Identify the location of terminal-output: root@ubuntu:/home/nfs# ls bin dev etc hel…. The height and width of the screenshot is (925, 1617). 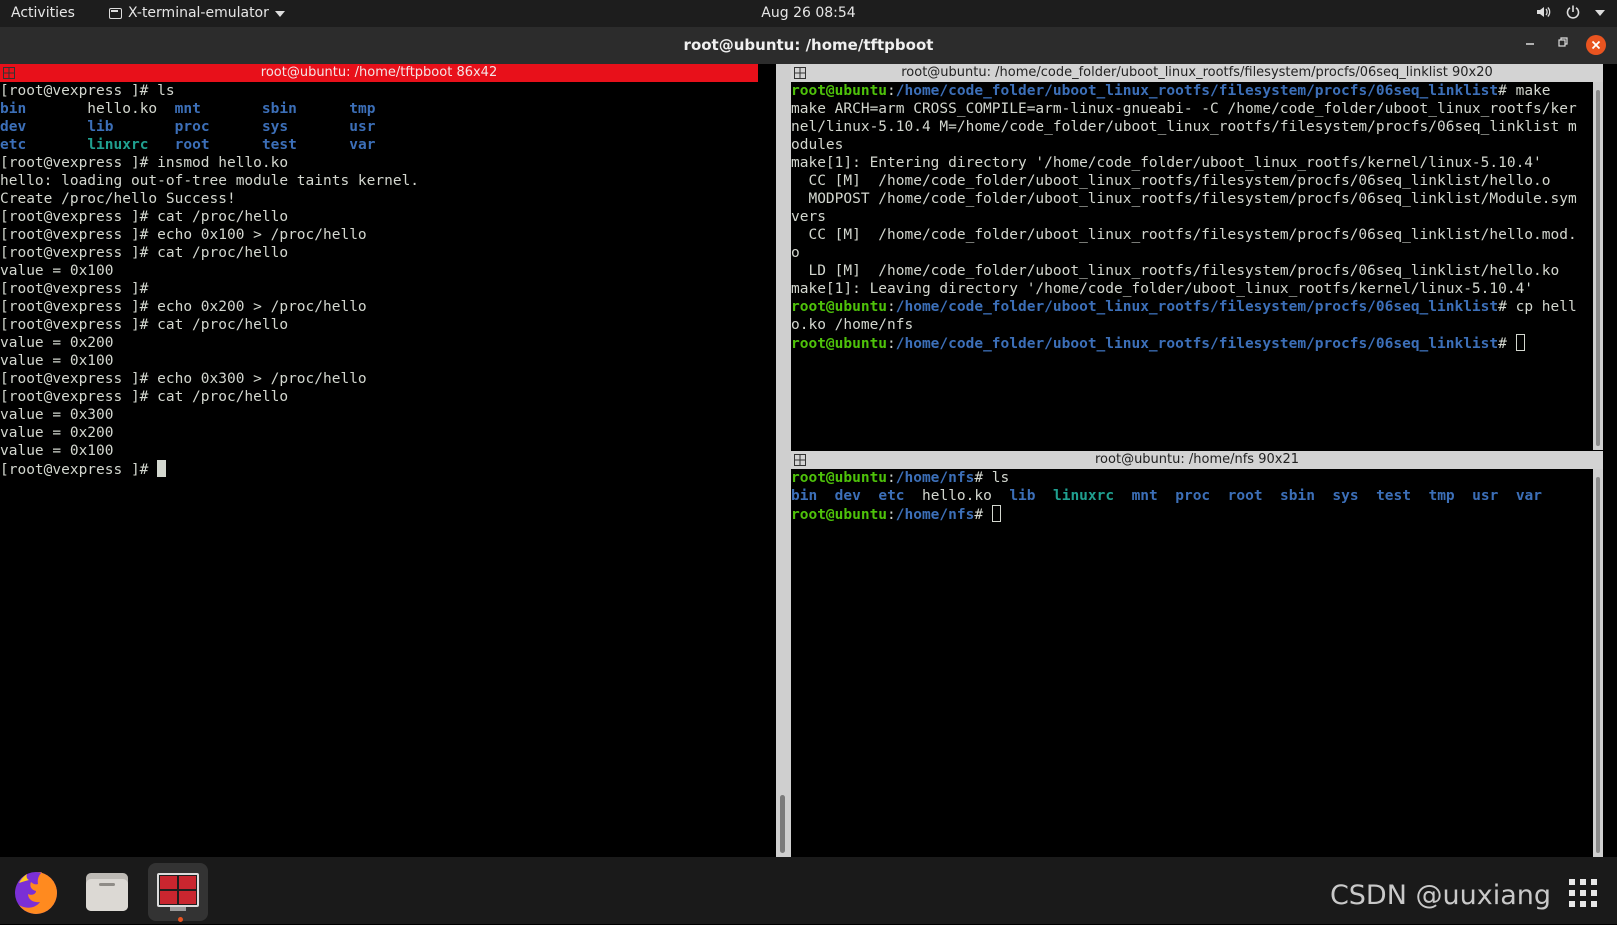
(1192, 496).